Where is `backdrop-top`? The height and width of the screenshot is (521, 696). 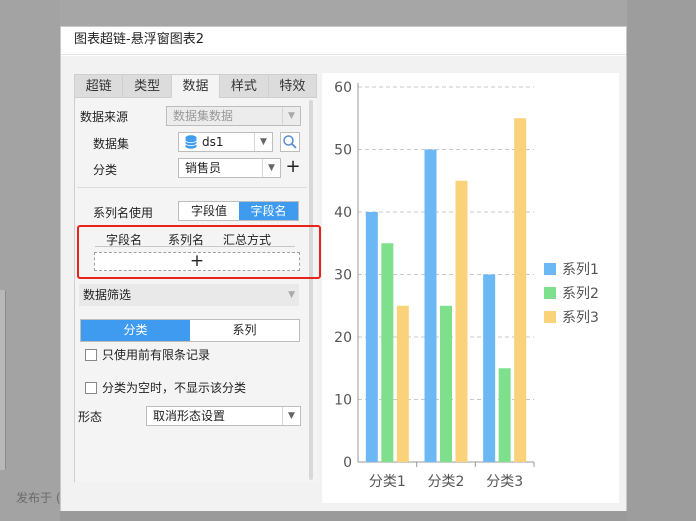
backdrop-top is located at coordinates (343, 13).